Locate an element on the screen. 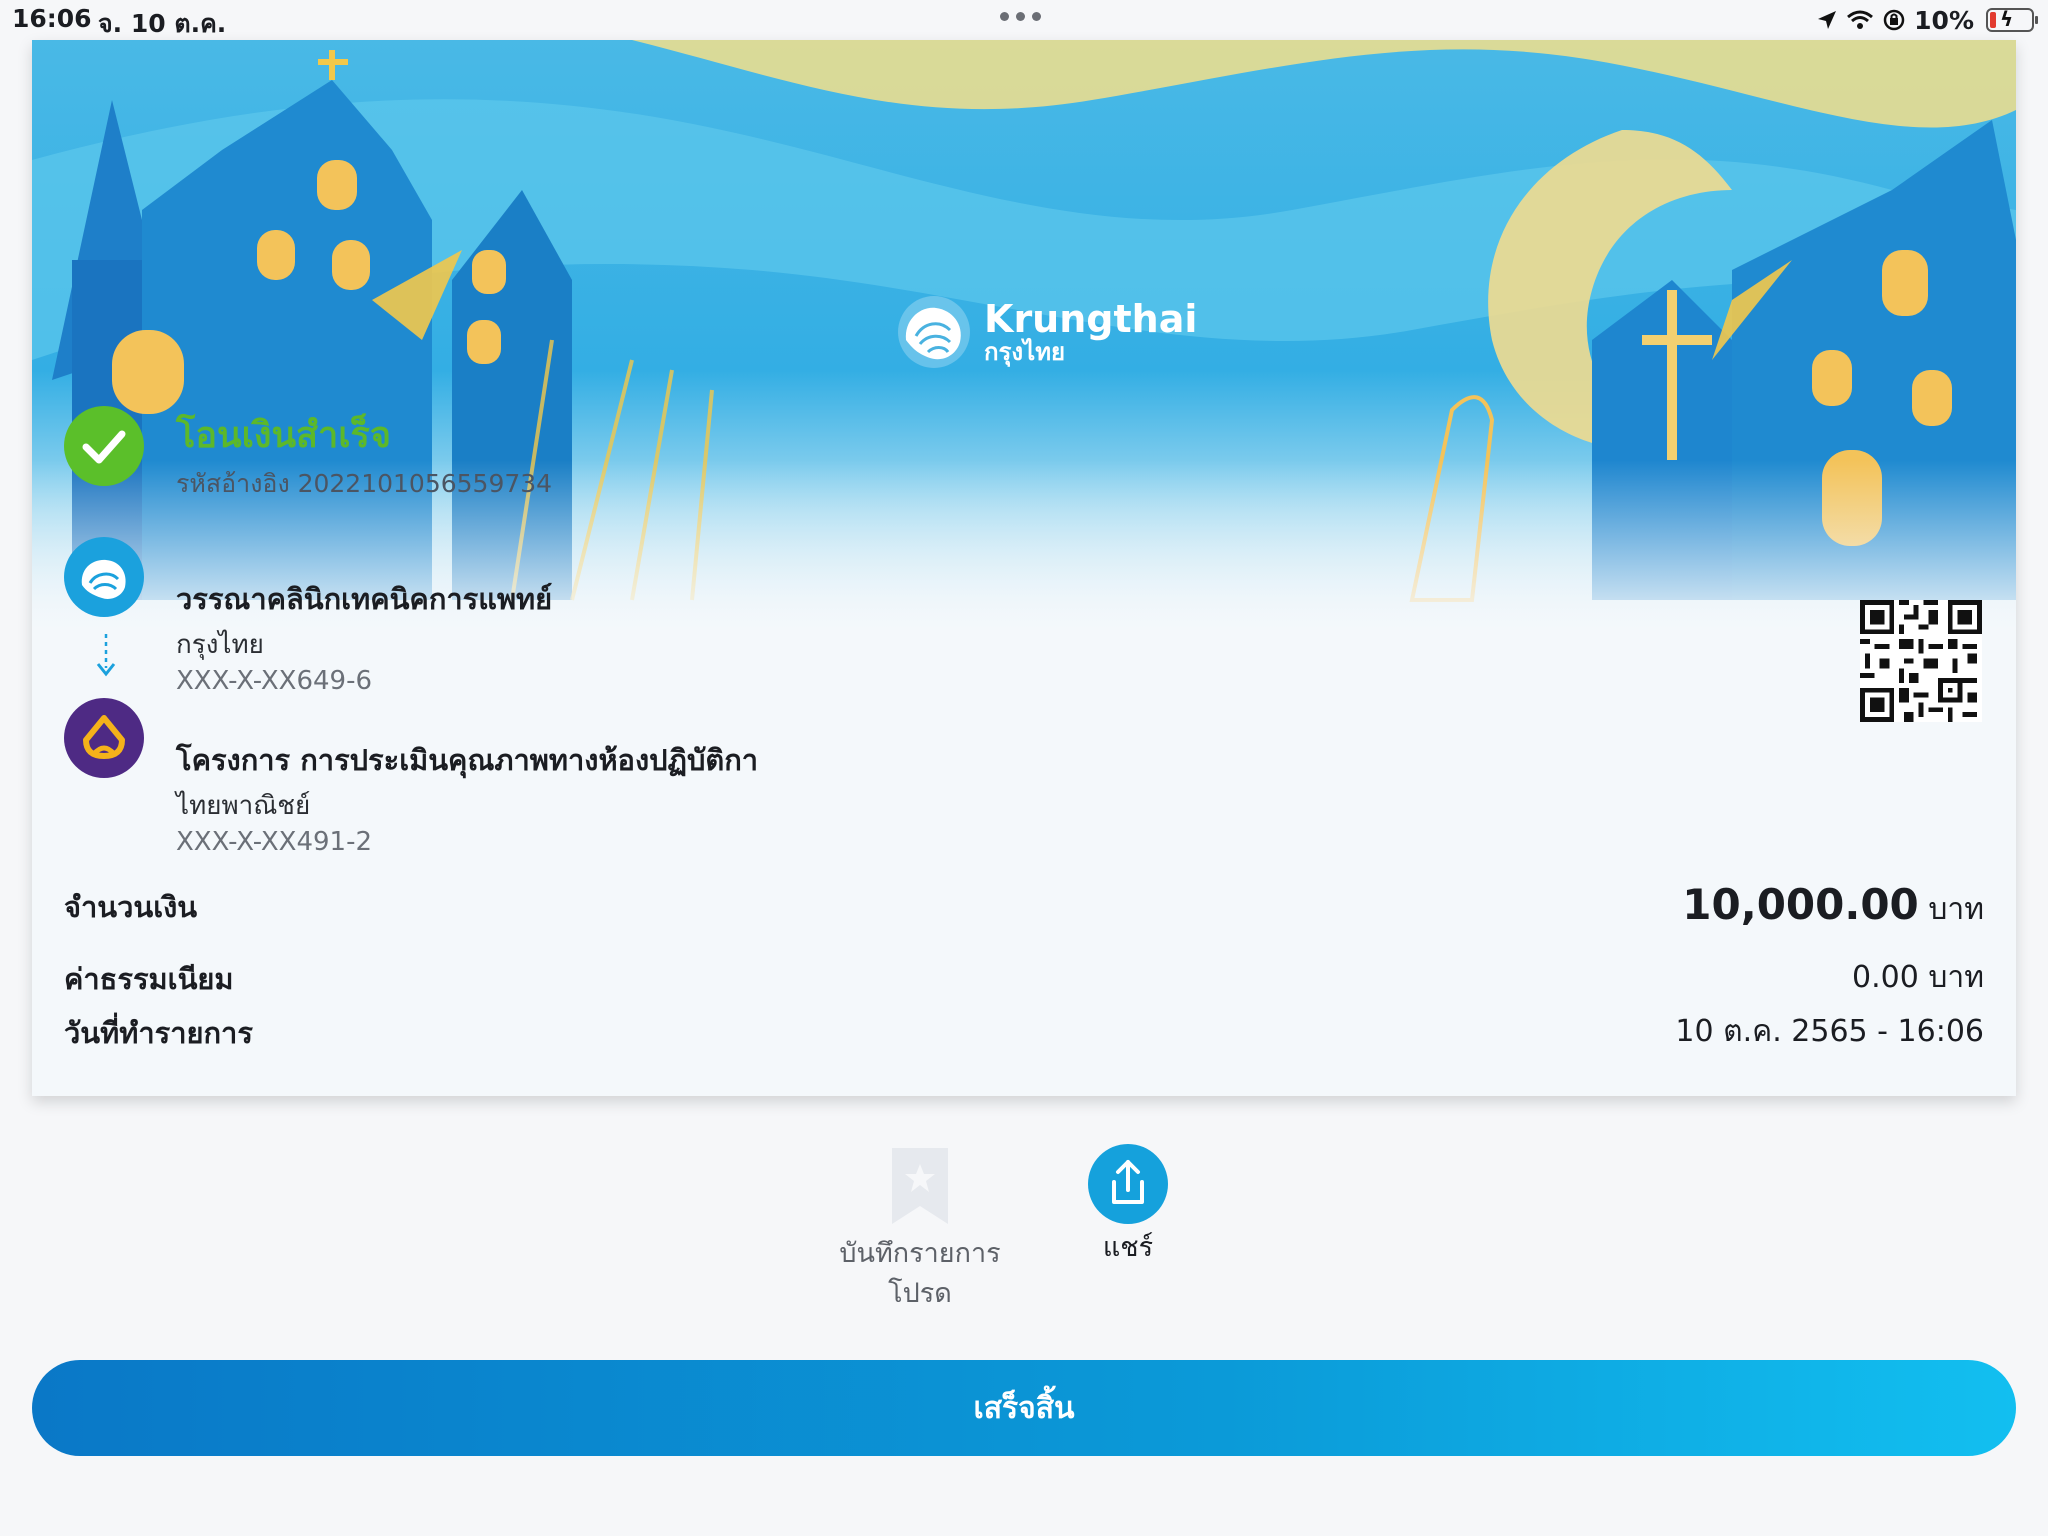 The image size is (2048, 1536). battery-charging-icon: ϟ is located at coordinates (2012, 19).